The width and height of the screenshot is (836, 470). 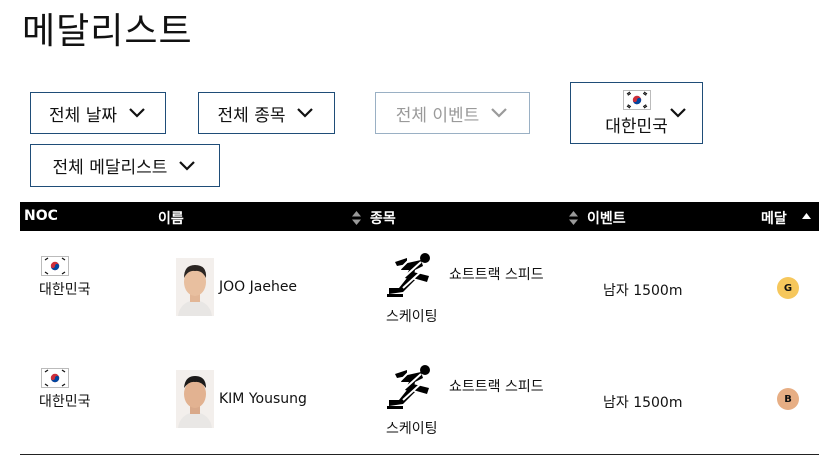 What do you see at coordinates (437, 115) in the screenshot?
I see `event-filter-label: 전체 이벤트` at bounding box center [437, 115].